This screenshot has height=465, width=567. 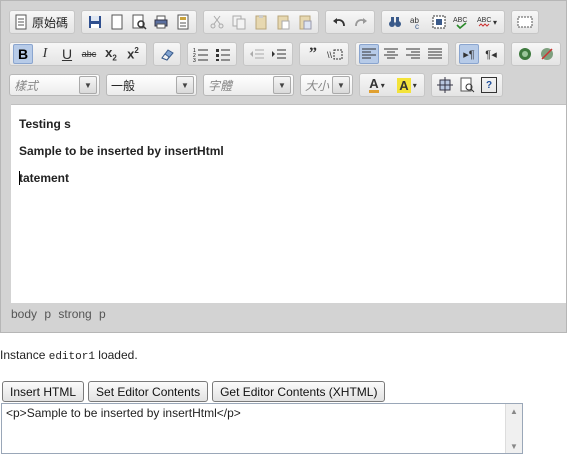 I want to click on bidi-ltr-button: ▸¶, so click(x=469, y=54).